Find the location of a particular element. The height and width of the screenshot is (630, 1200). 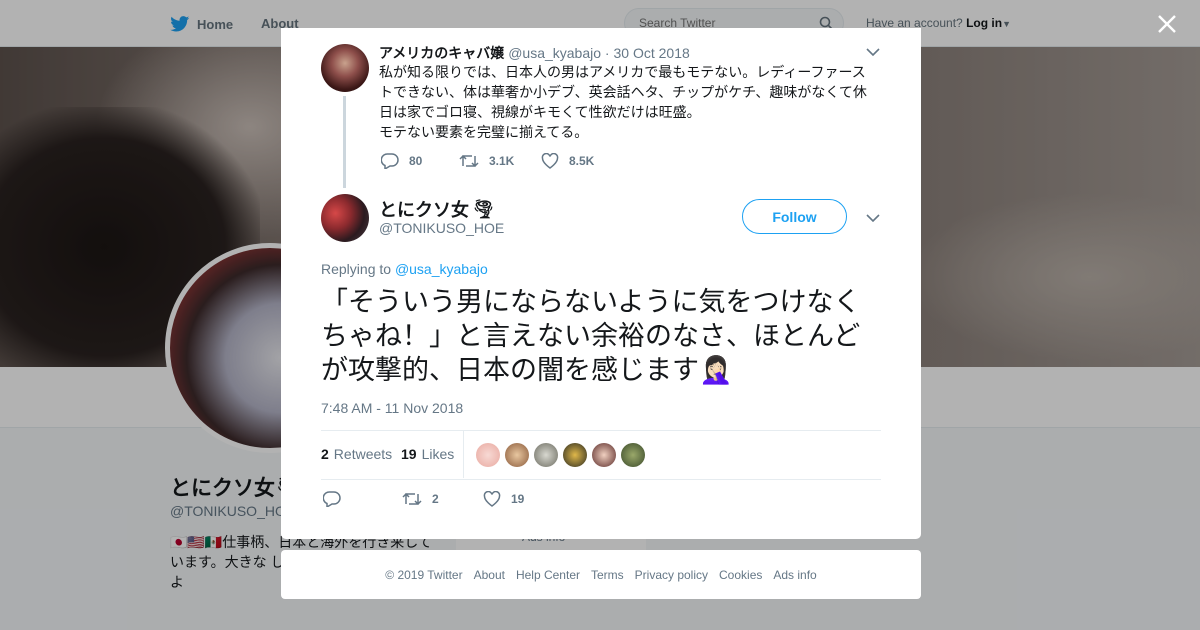

footer-link-about: About is located at coordinates (489, 575).